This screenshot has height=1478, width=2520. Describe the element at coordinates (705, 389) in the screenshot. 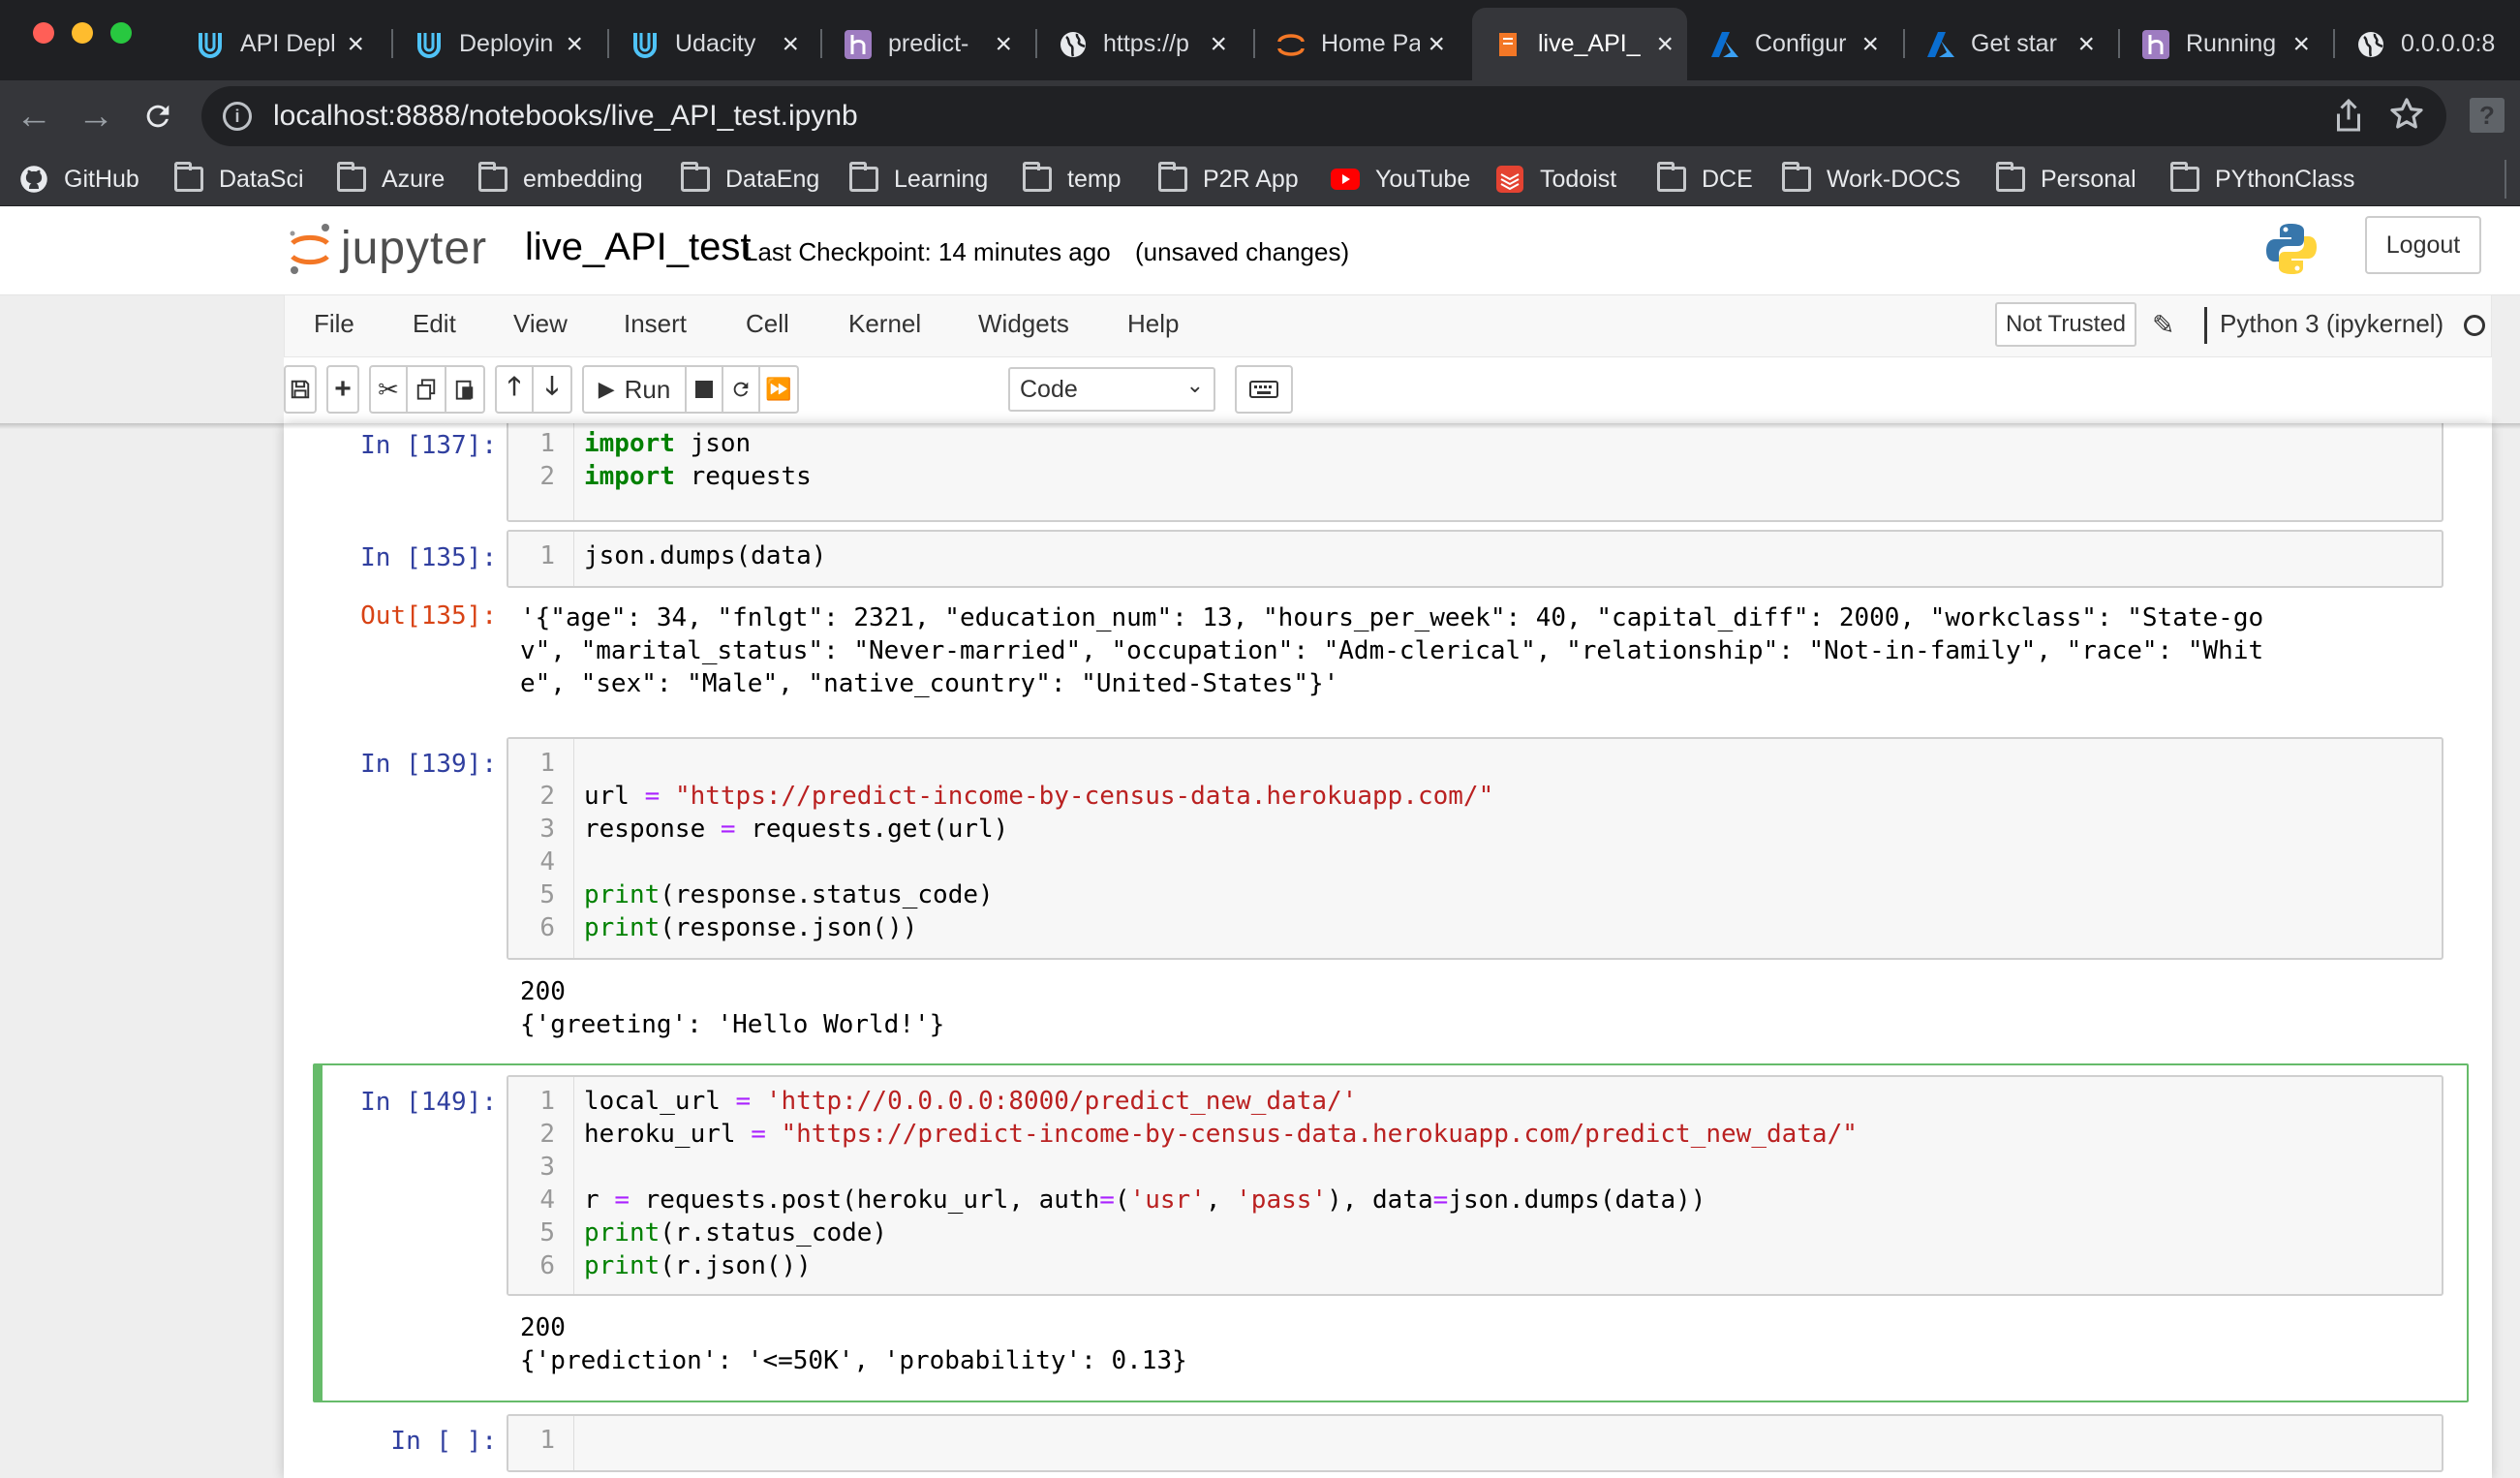

I see `interrupt-button` at that location.